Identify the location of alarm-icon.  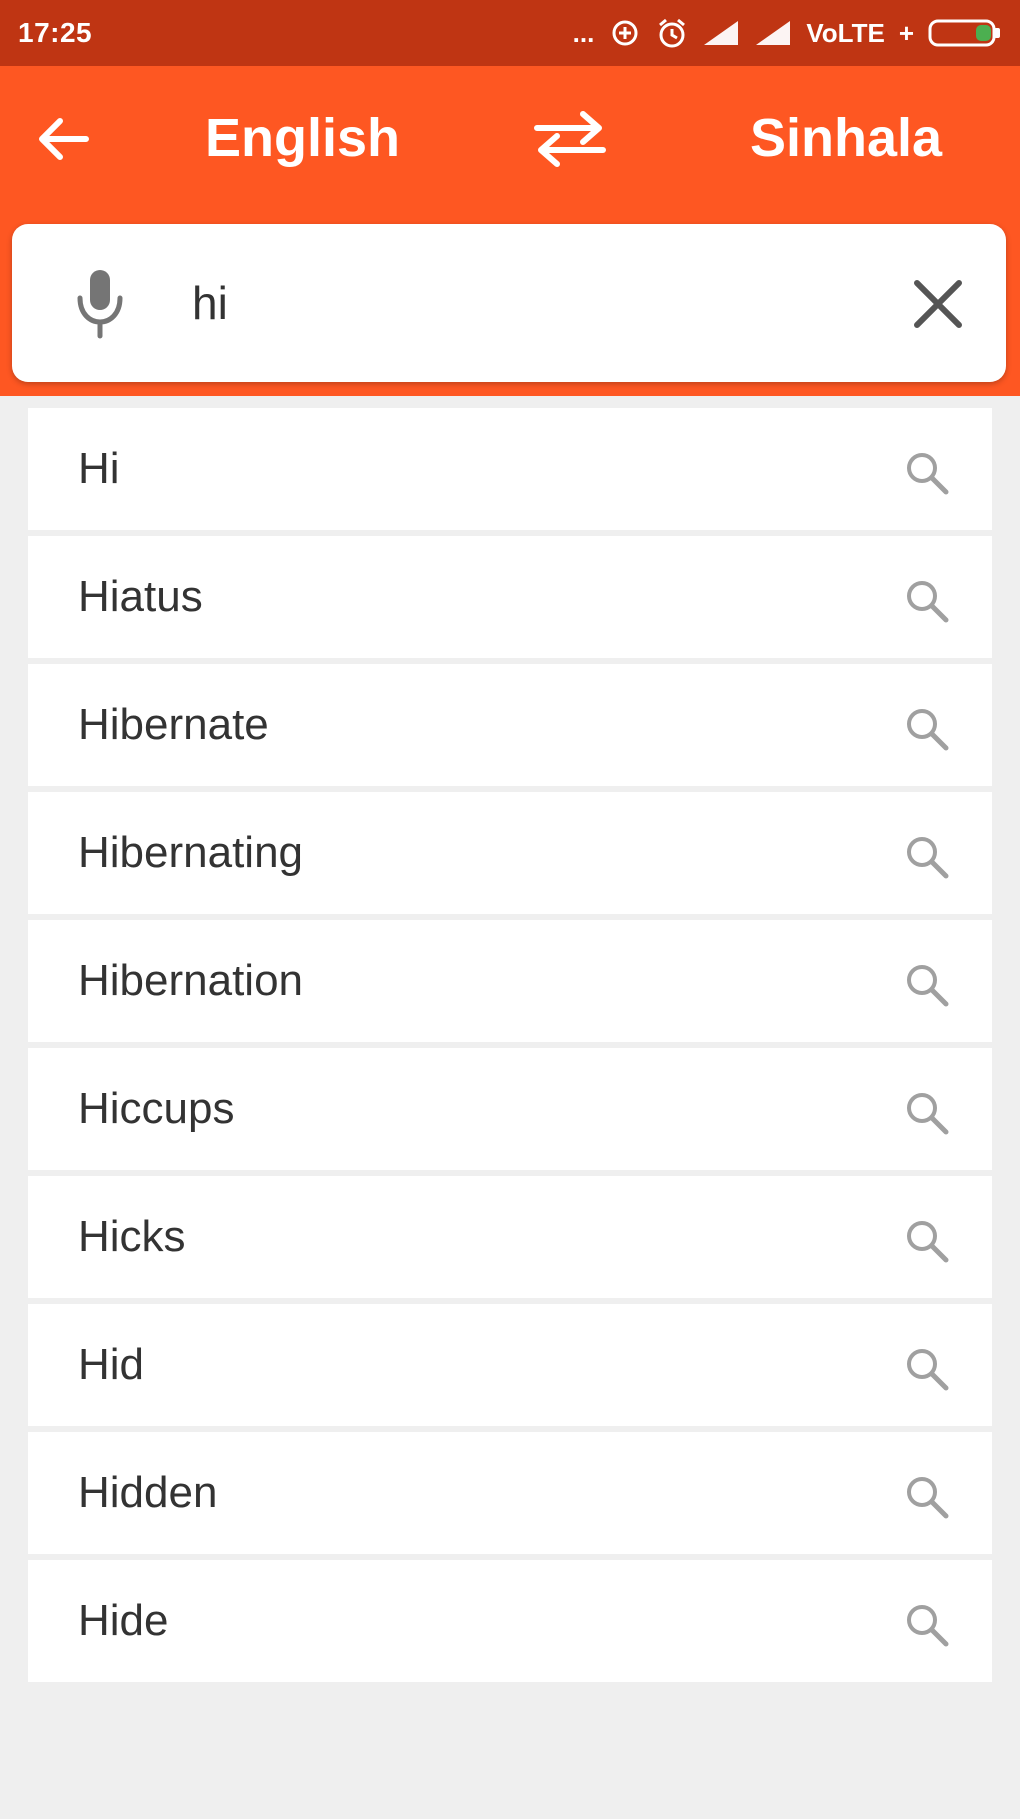
(672, 33).